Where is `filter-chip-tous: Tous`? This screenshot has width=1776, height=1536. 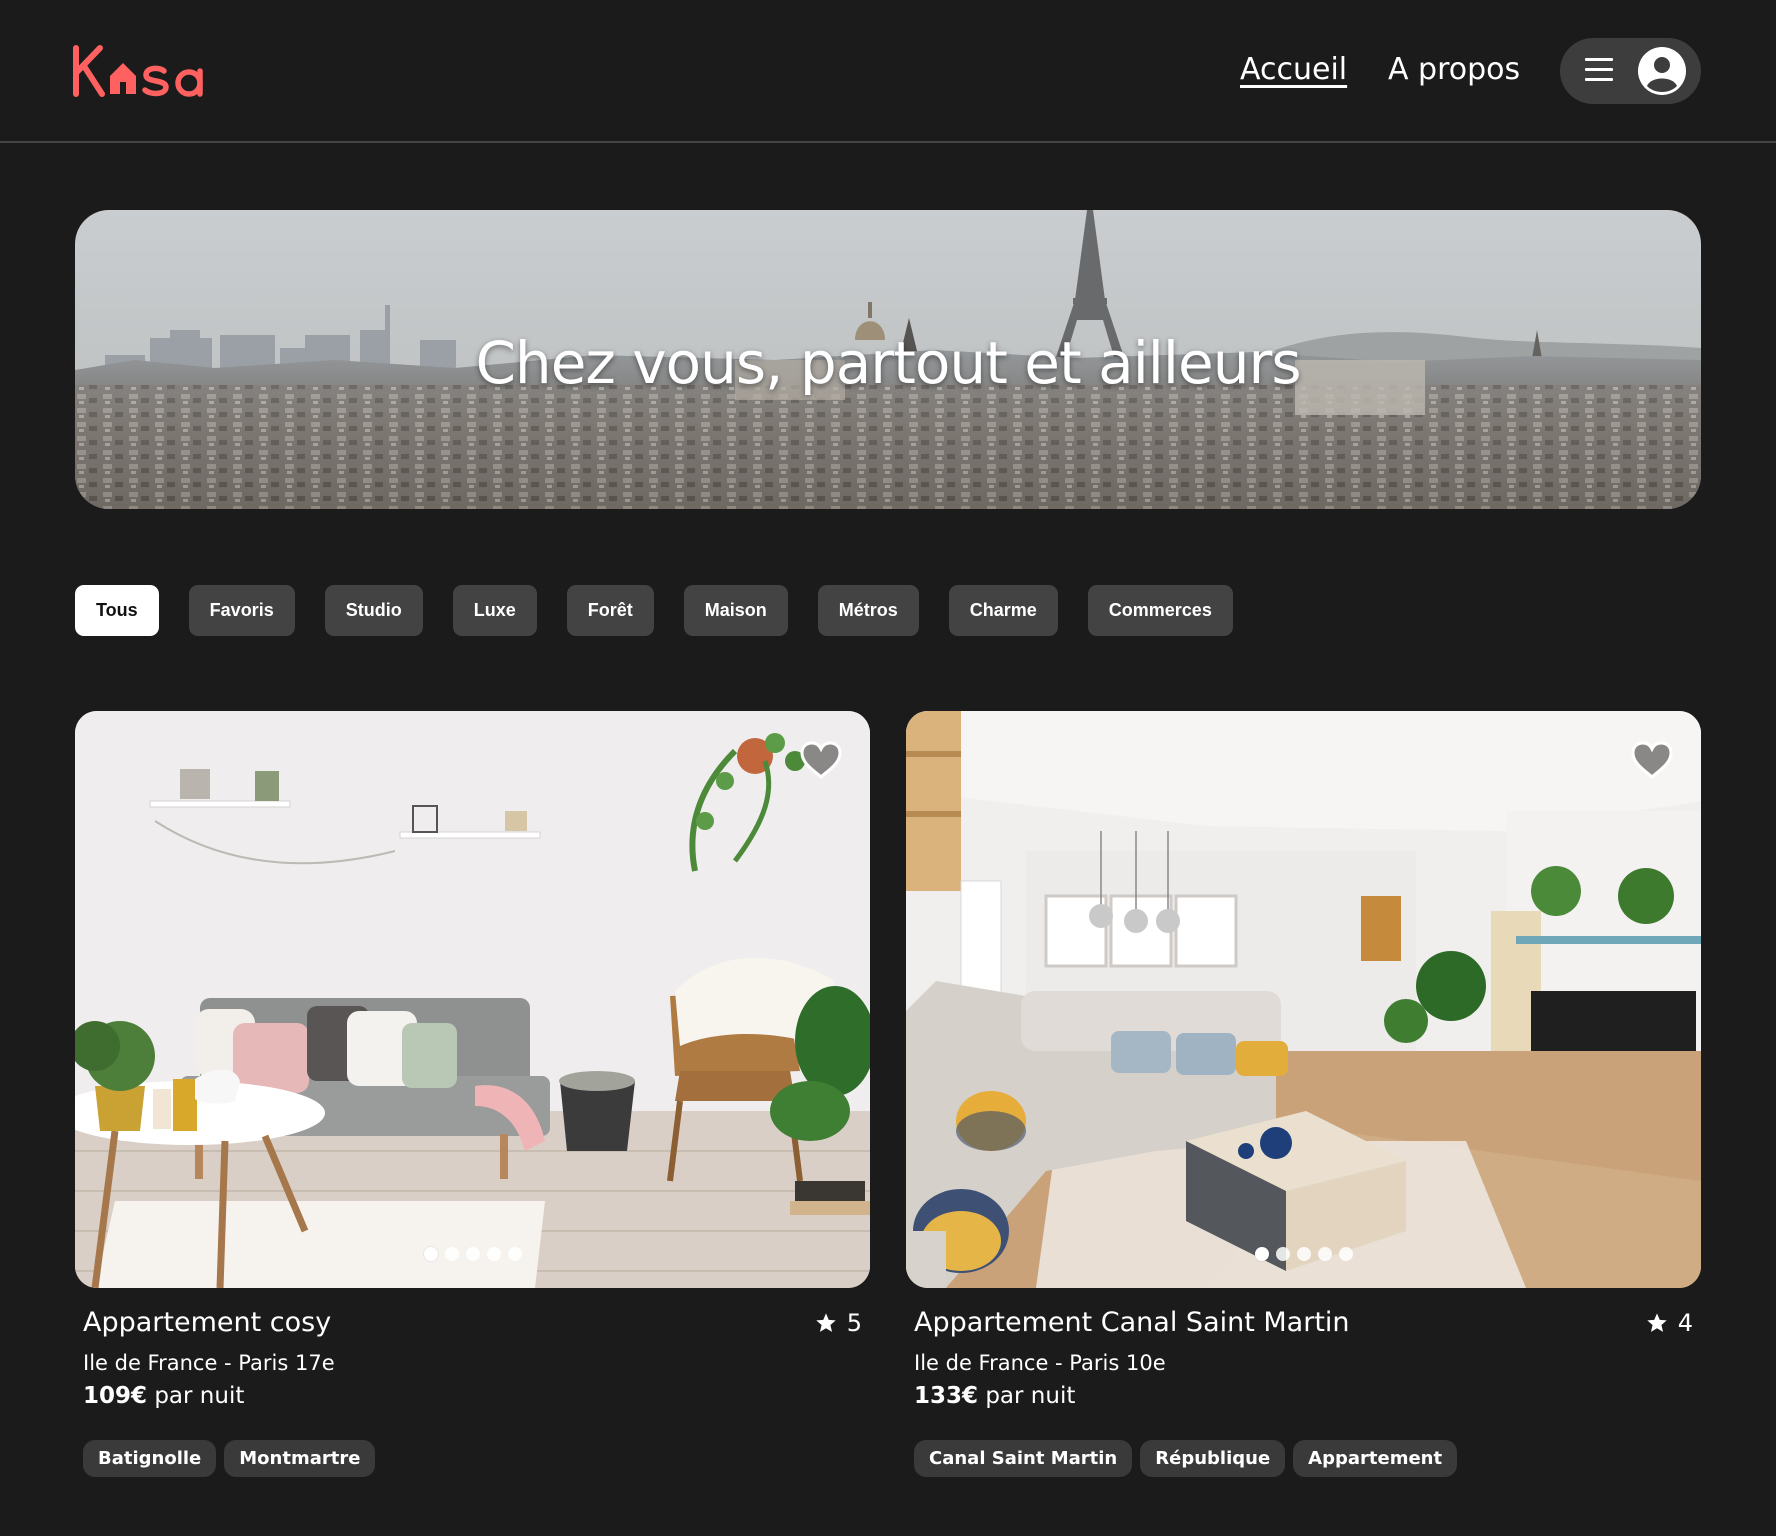 filter-chip-tous: Tous is located at coordinates (117, 610).